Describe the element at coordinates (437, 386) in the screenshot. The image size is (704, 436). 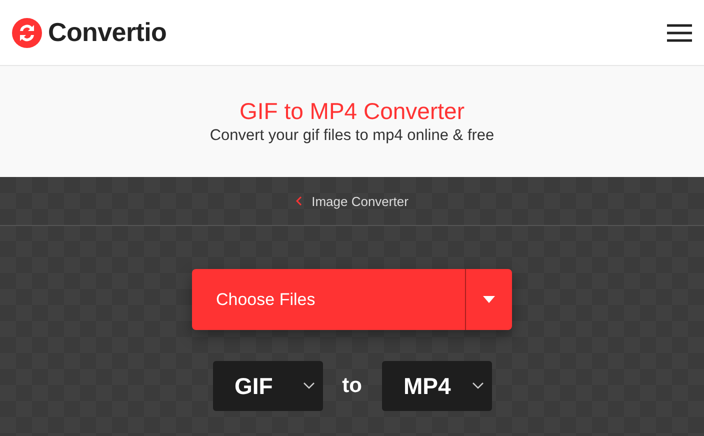
I see `target-format-select: MP4` at that location.